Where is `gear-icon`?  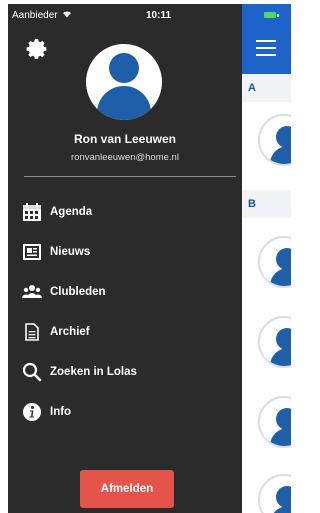 gear-icon is located at coordinates (37, 49).